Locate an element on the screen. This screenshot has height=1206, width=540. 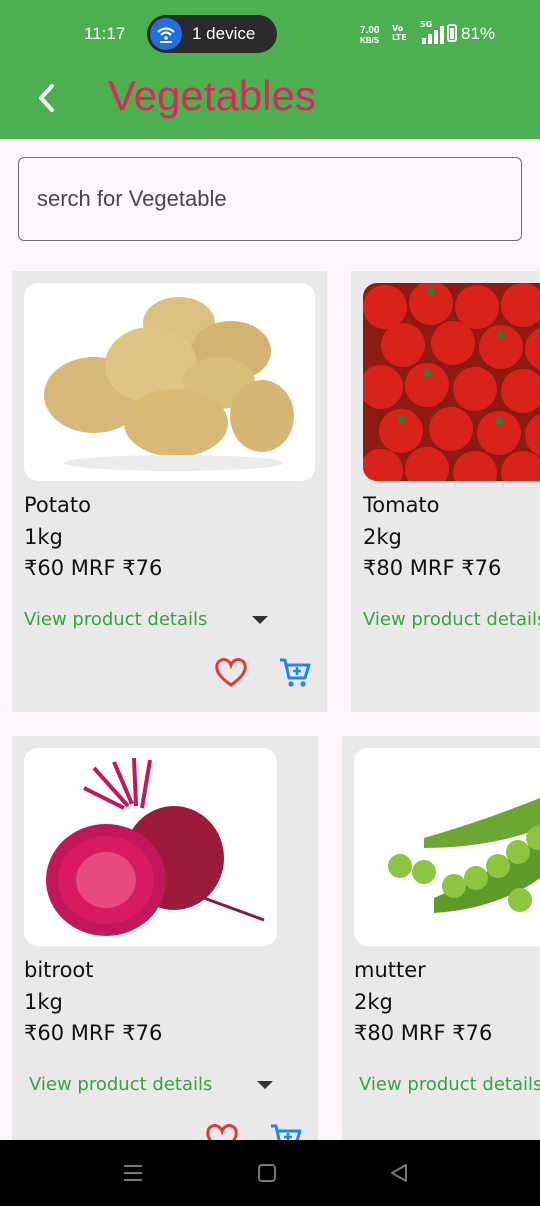
chevron-left-icon is located at coordinates (46, 98).